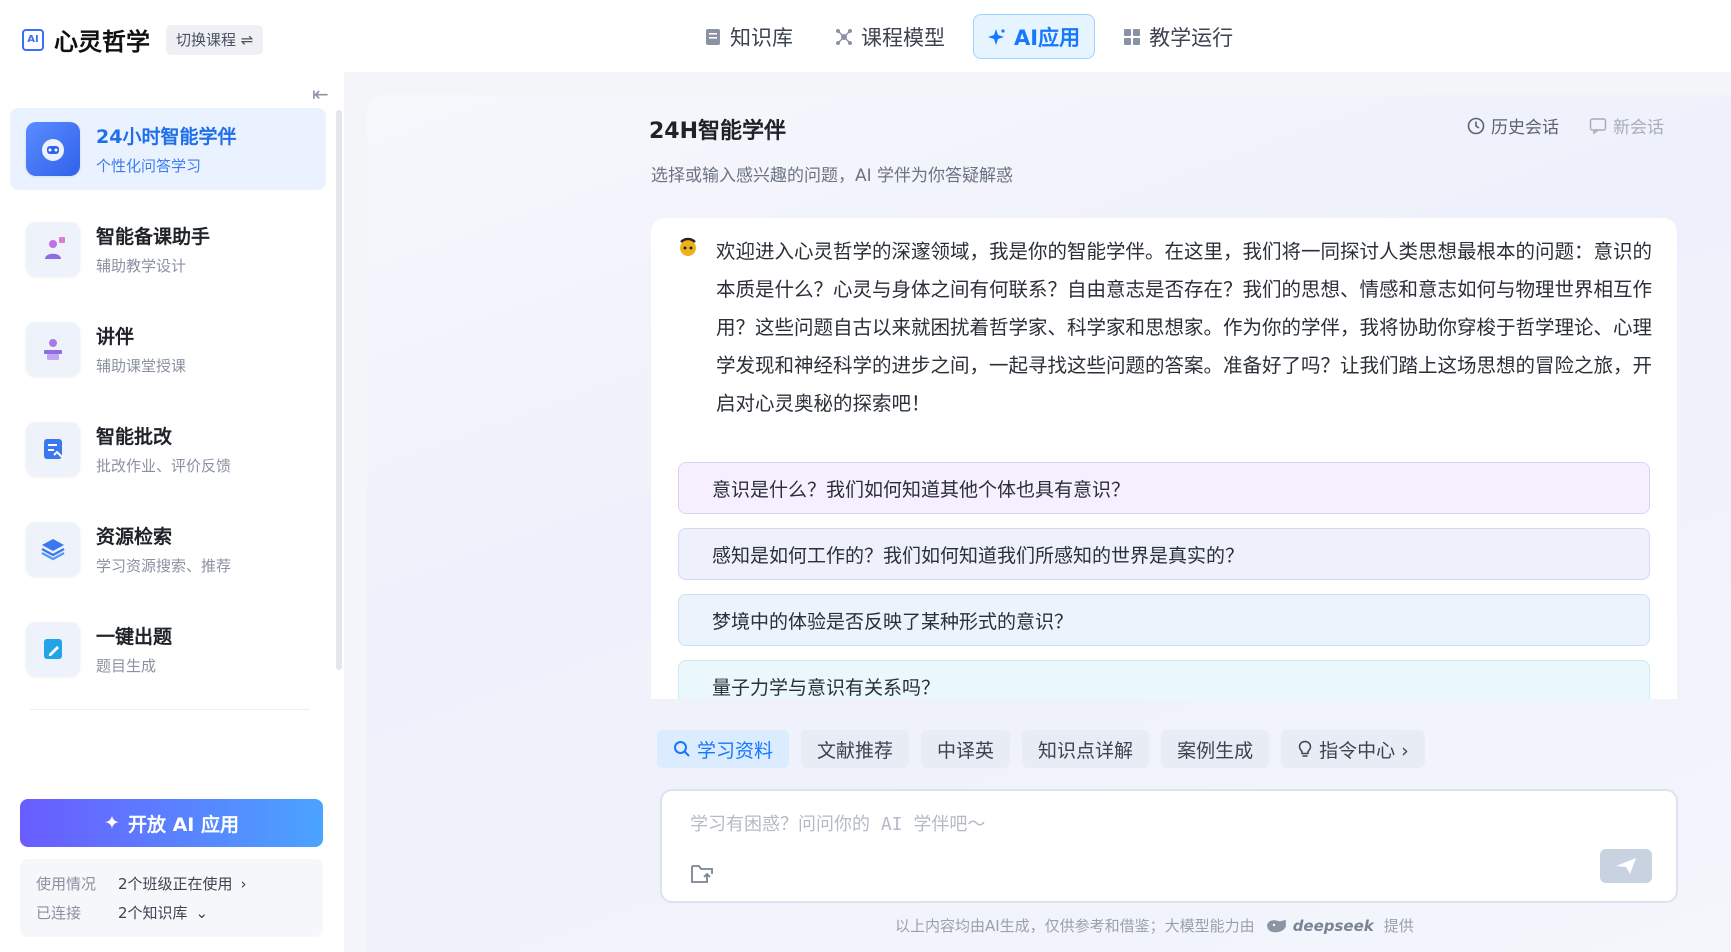  What do you see at coordinates (168, 549) in the screenshot?
I see `sidebar-item-resource-search: 资源检索 学习资源搜索、推荐` at bounding box center [168, 549].